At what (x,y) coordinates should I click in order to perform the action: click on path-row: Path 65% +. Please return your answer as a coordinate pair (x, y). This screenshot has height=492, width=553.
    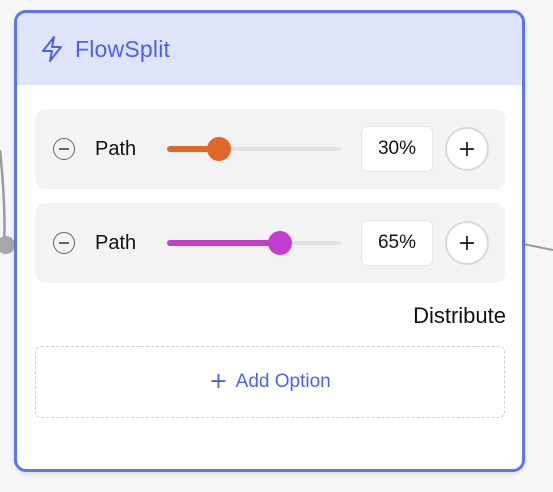
    Looking at the image, I should click on (270, 243).